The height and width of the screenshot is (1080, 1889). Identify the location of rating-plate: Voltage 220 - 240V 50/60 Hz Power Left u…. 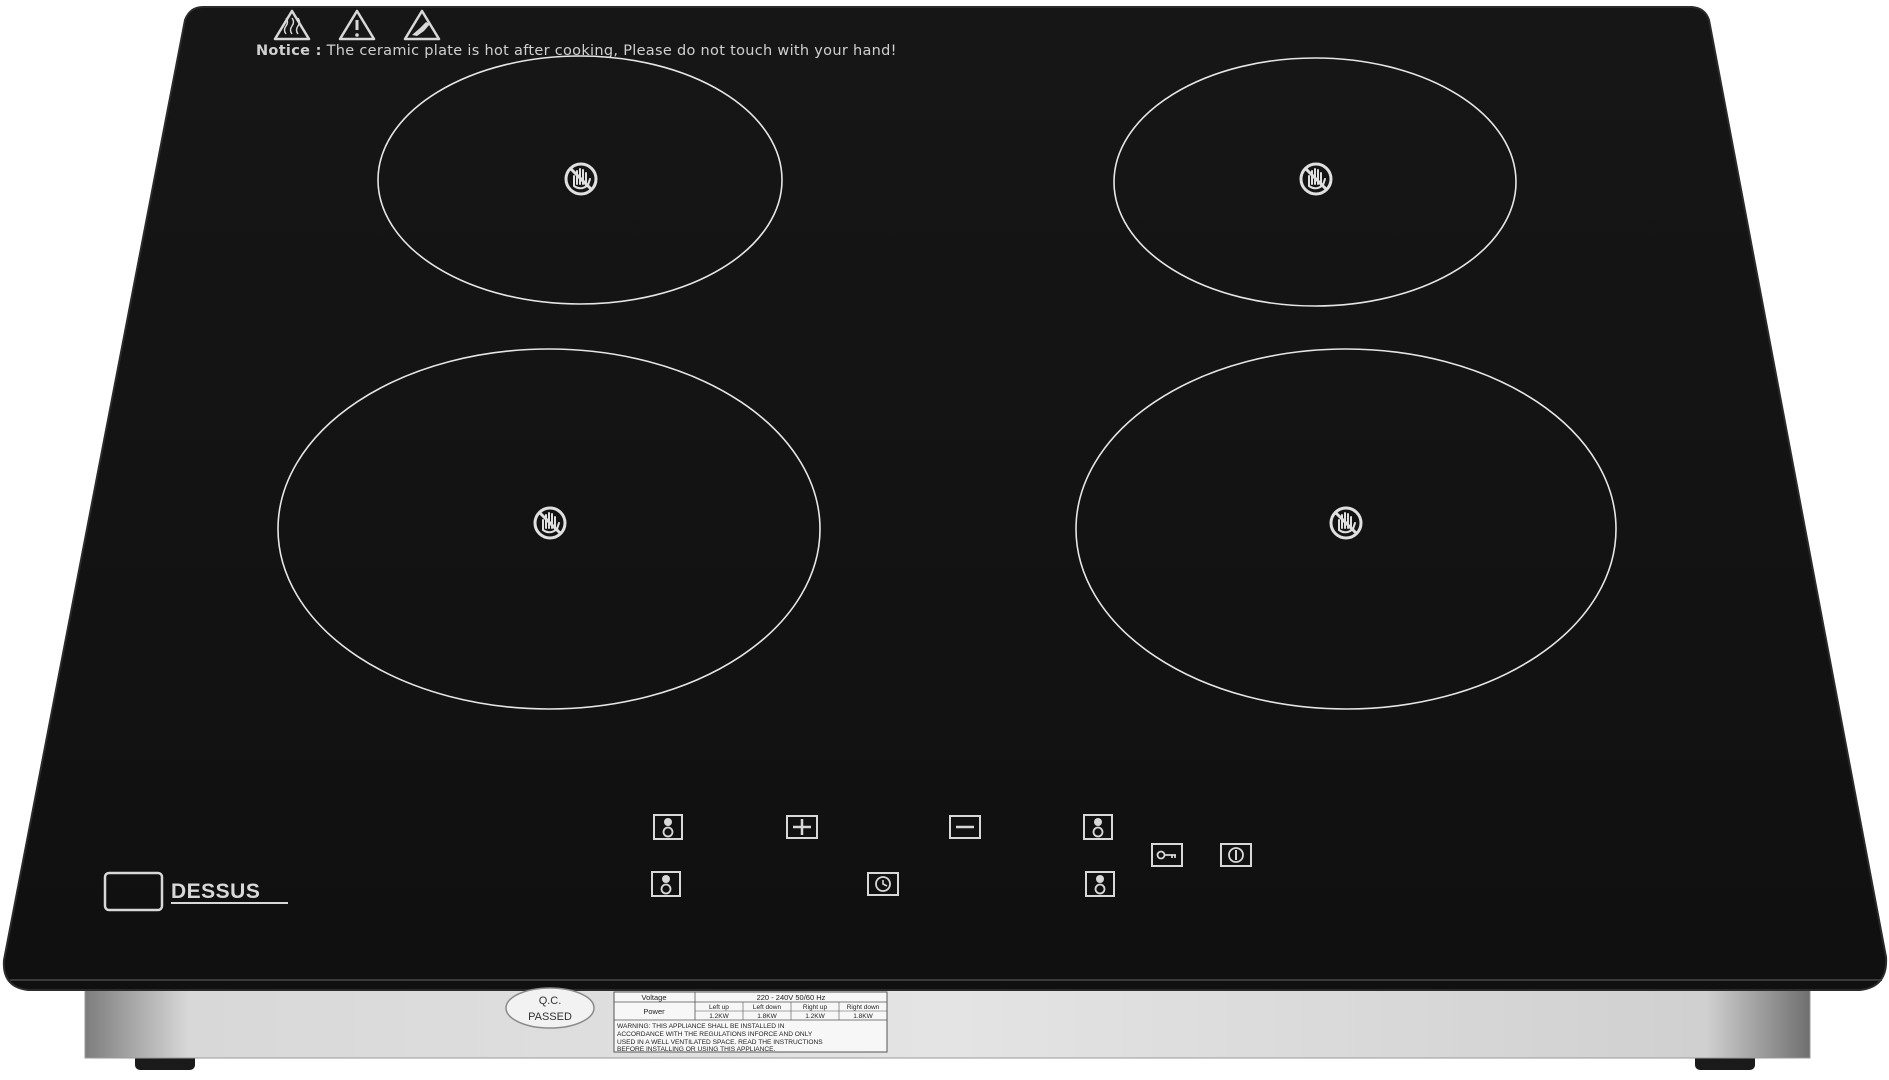
(750, 1022).